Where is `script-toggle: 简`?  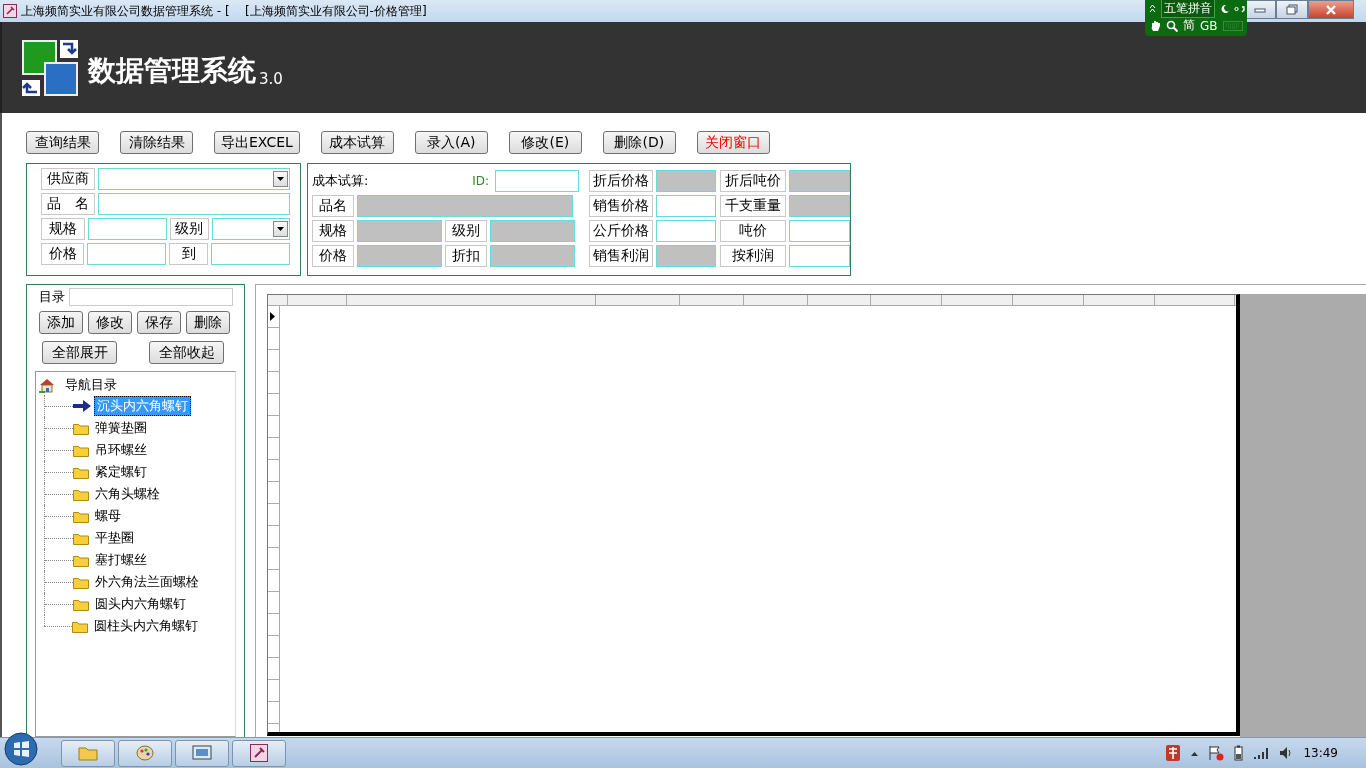 script-toggle: 简 is located at coordinates (1189, 25).